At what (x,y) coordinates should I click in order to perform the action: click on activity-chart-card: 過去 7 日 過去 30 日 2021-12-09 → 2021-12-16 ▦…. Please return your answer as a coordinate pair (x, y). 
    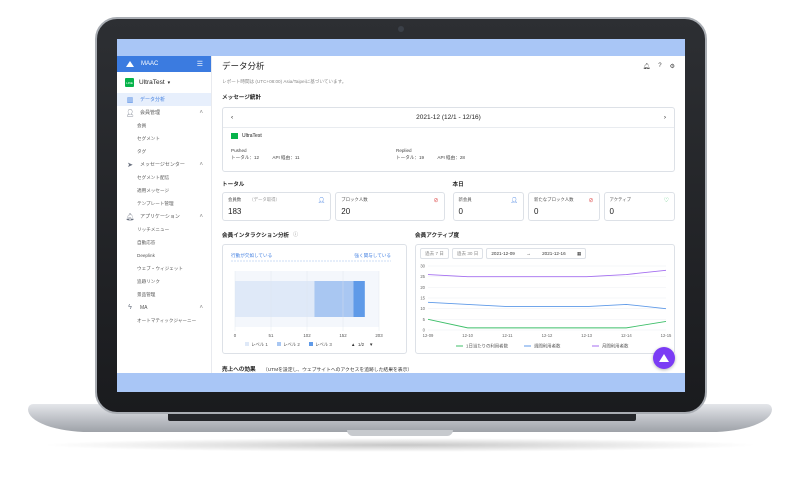
    Looking at the image, I should click on (545, 299).